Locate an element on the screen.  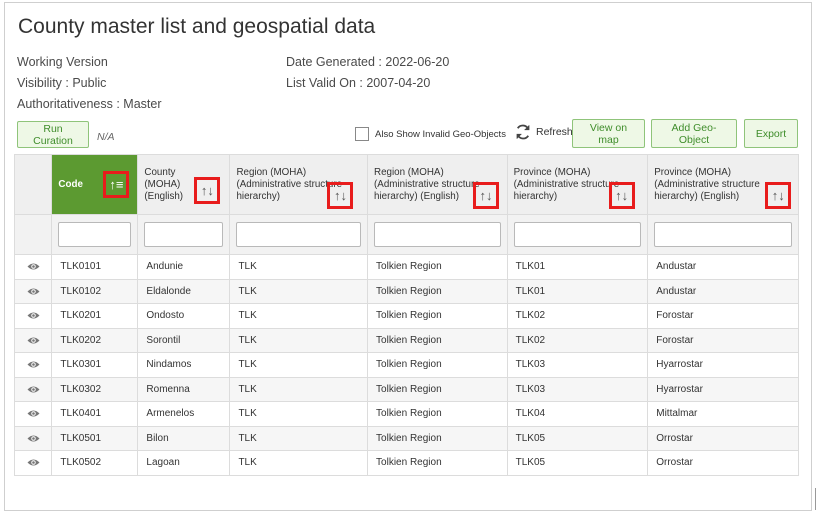
column-header-county: County (MOHA) (English) ↑↓ is located at coordinates (184, 184).